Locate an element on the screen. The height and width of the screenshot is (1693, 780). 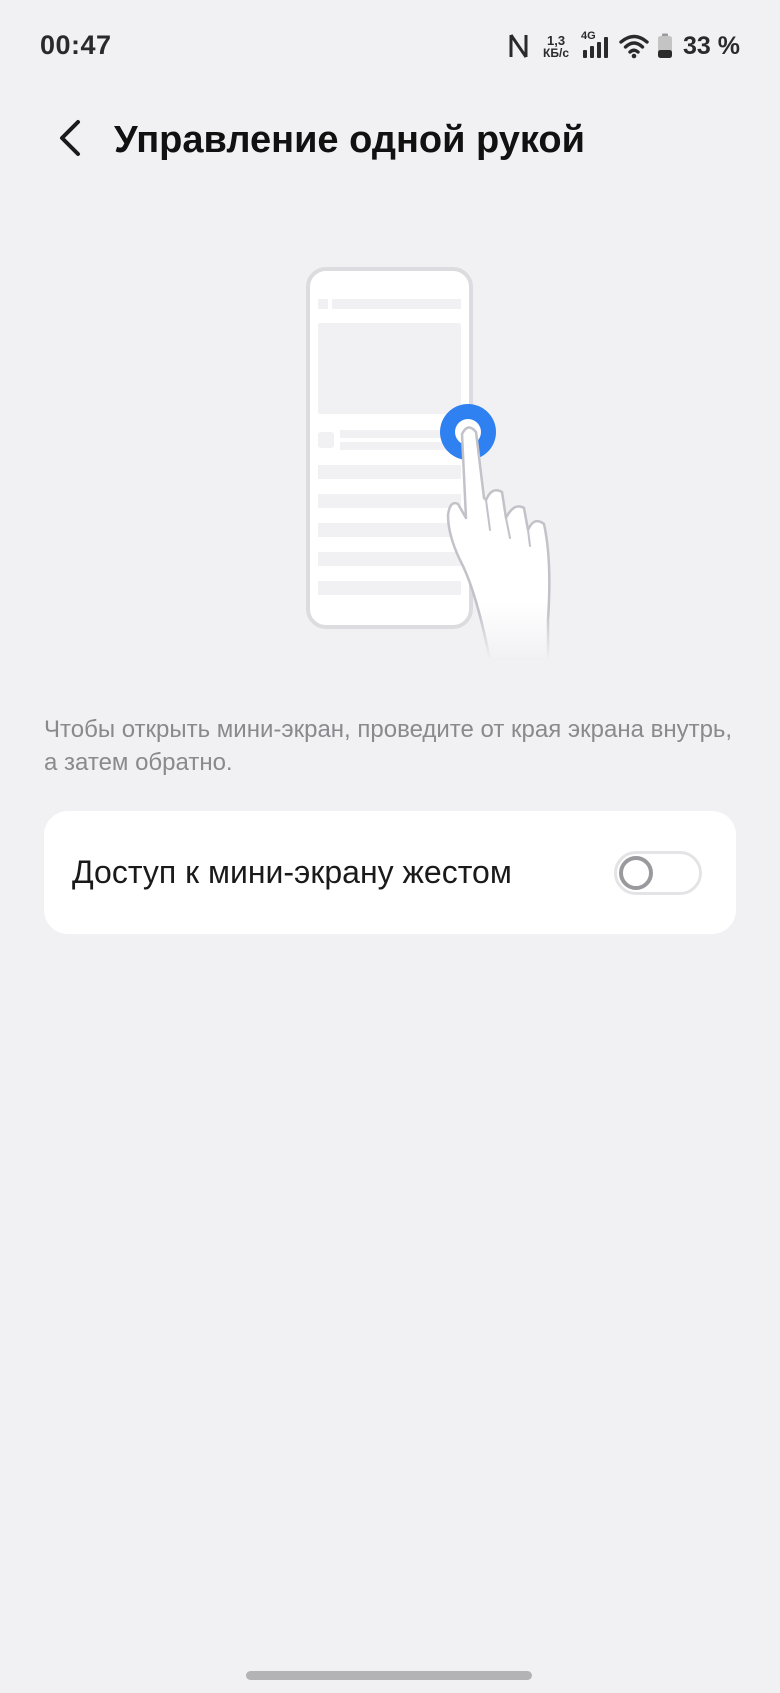
one-hand-gesture-illustration is located at coordinates (425, 461).